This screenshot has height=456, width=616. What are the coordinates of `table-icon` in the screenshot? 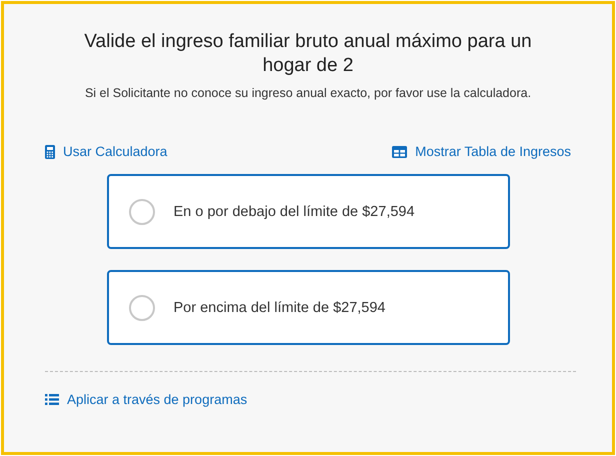 It's located at (400, 152).